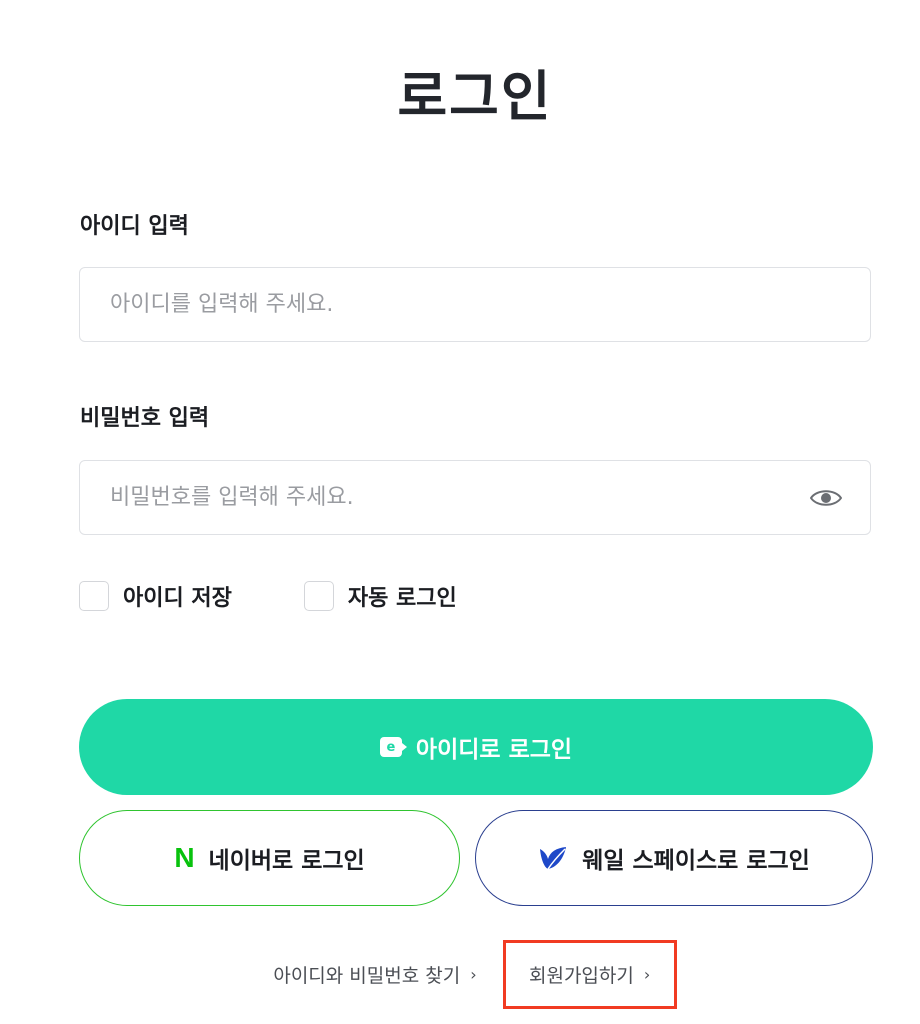  I want to click on whale-icon, so click(553, 858).